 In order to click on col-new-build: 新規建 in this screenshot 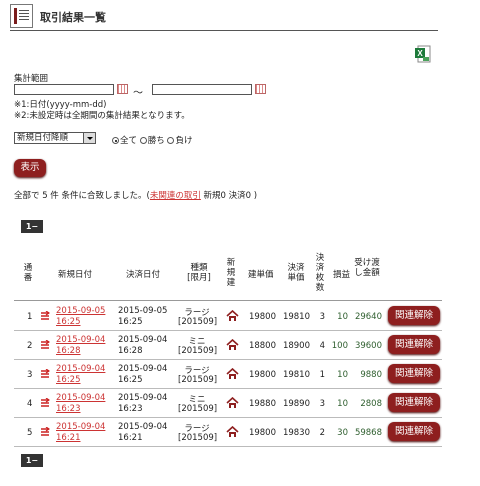, I will do `click(231, 273)`.